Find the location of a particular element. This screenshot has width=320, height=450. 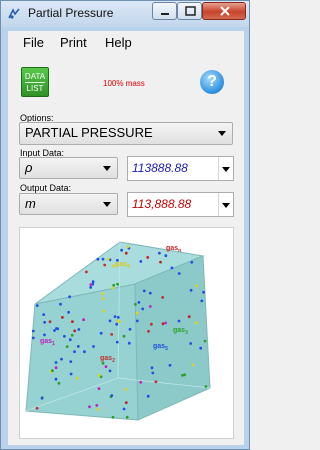

data-list-label-2: LIST is located at coordinates (35, 87).